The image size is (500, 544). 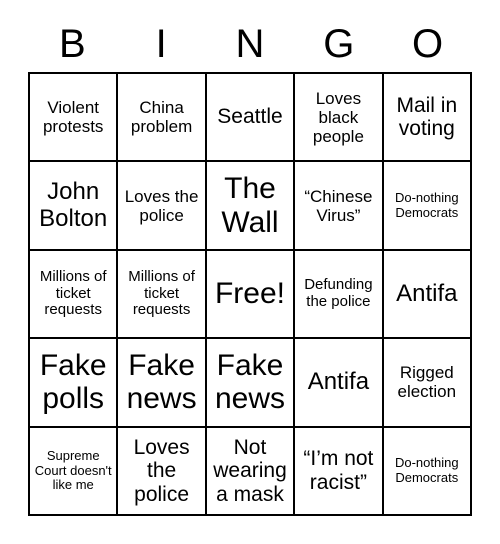 I want to click on bingo-cell-r1c2: China problem, so click(x=162, y=118).